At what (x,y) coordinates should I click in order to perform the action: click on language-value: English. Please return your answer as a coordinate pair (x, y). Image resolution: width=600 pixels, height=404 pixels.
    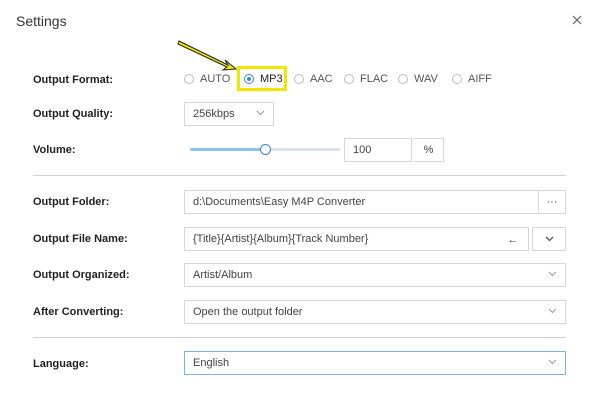
    Looking at the image, I should click on (211, 363).